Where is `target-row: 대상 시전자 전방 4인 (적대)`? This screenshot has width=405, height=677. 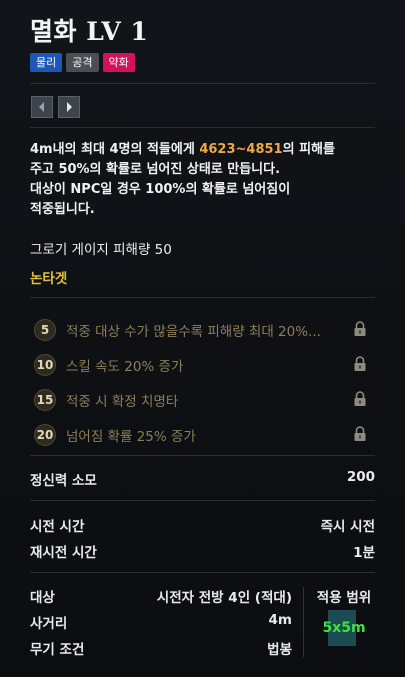 target-row: 대상 시전자 전방 4인 (적대) is located at coordinates (161, 596).